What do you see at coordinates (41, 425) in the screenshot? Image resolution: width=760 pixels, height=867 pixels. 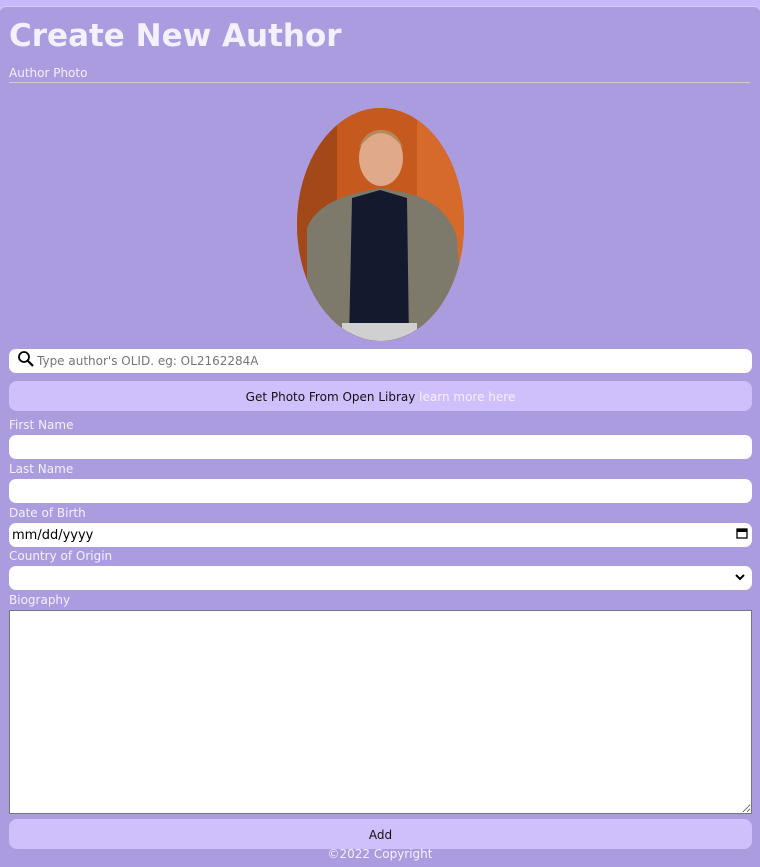 I see `first-name-label: First Name` at bounding box center [41, 425].